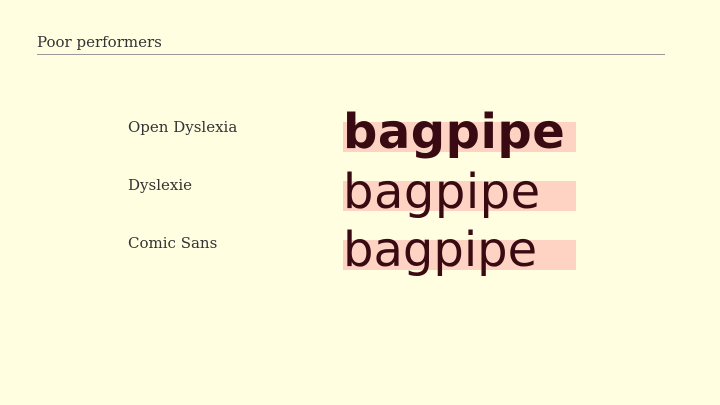  What do you see at coordinates (160, 185) in the screenshot?
I see `font-label-dyslexie: Dyslexie` at bounding box center [160, 185].